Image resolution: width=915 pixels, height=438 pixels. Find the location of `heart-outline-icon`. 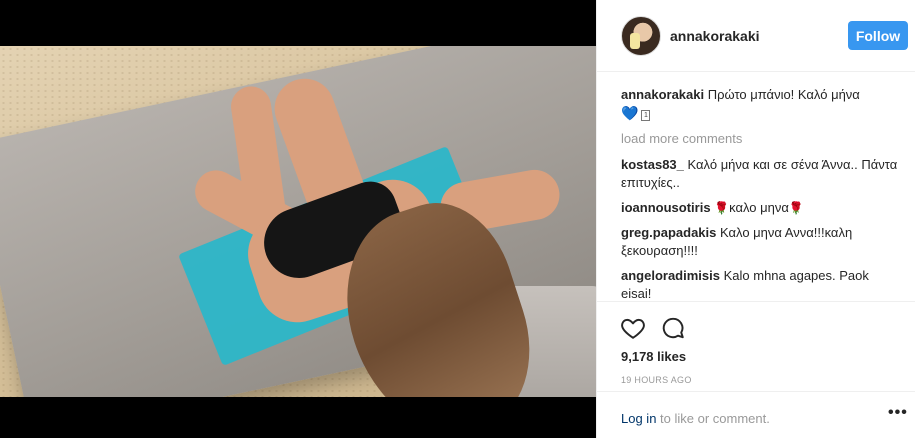

heart-outline-icon is located at coordinates (633, 328).